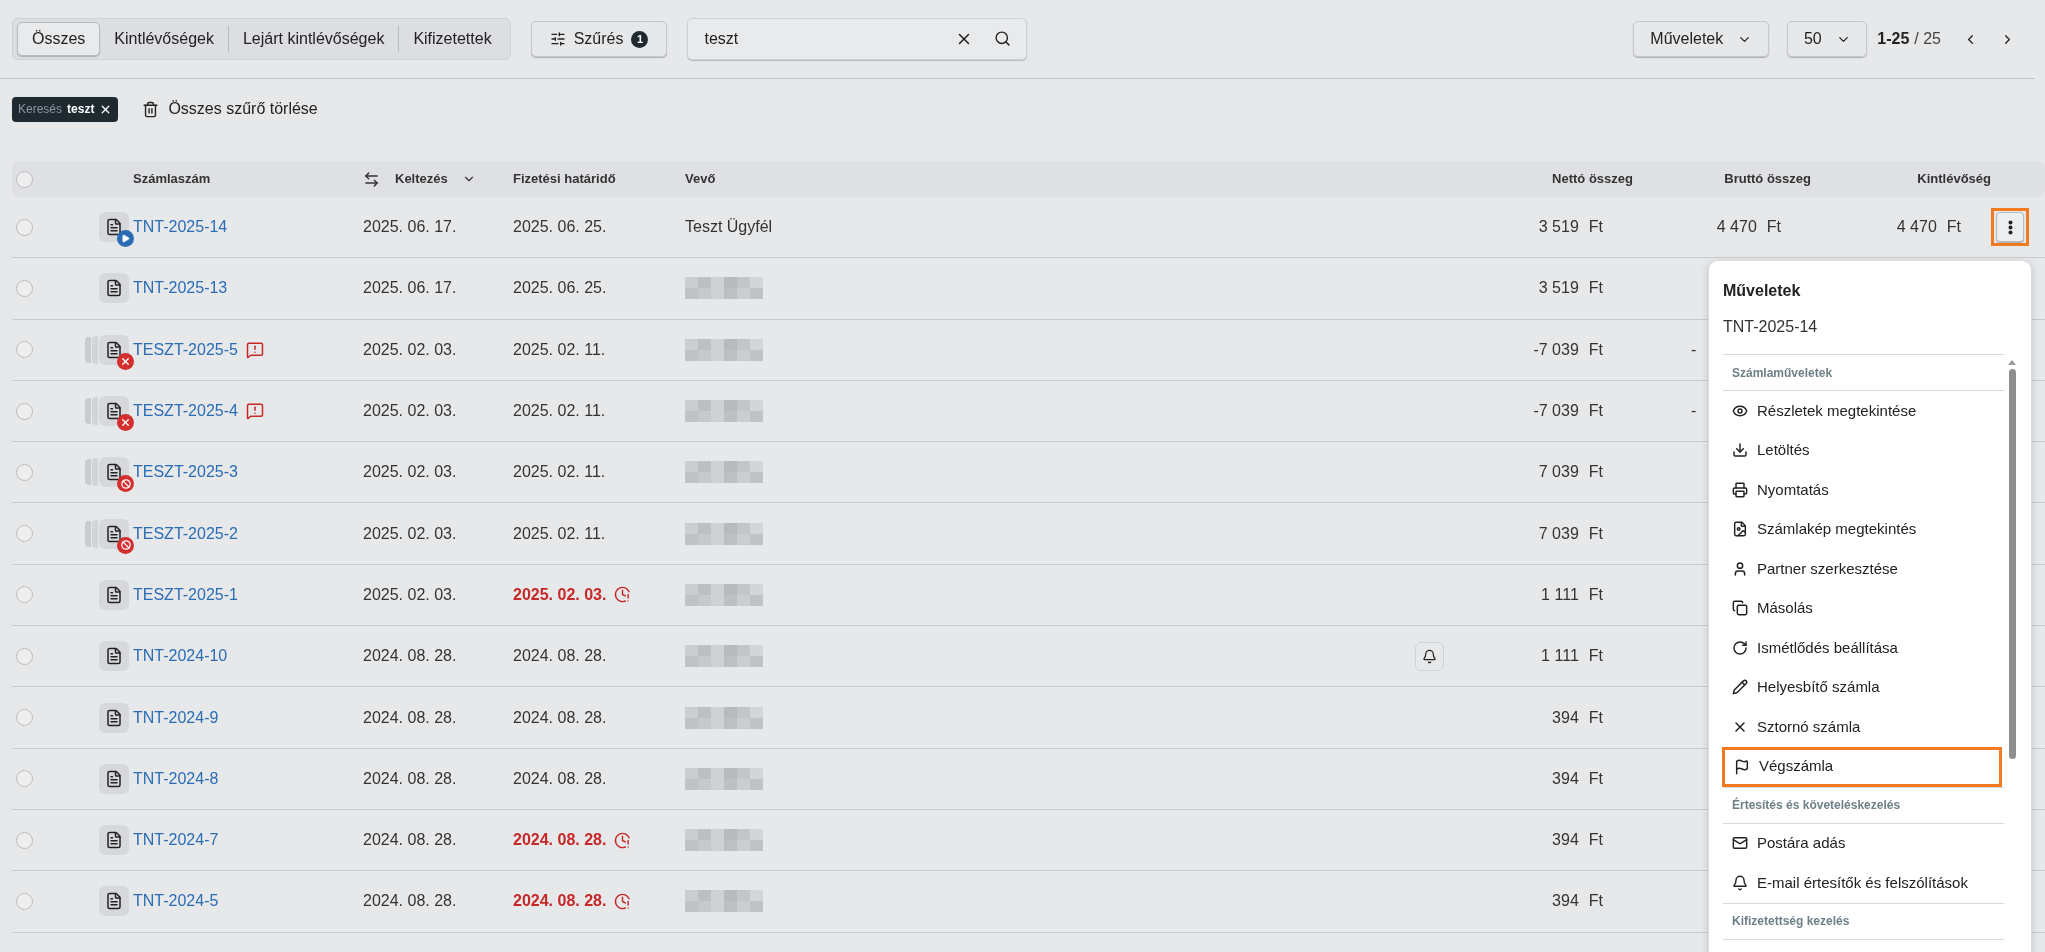 This screenshot has height=952, width=2045. I want to click on tab: Lejárt kintlévőségek, so click(313, 39).